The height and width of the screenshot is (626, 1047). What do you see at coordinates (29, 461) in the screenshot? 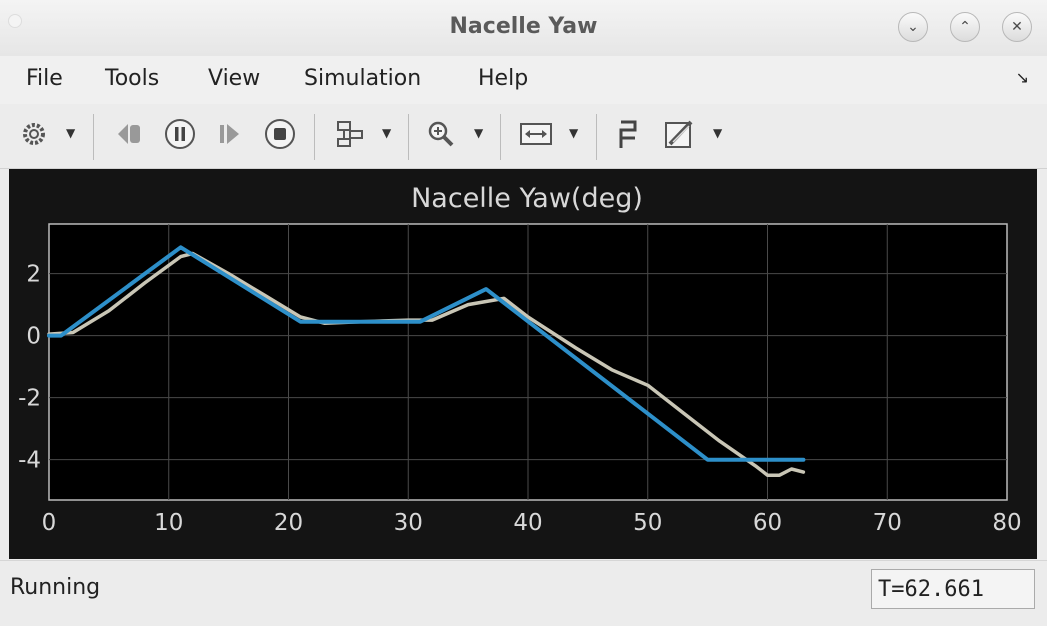
I see `y-tick-label: -4` at bounding box center [29, 461].